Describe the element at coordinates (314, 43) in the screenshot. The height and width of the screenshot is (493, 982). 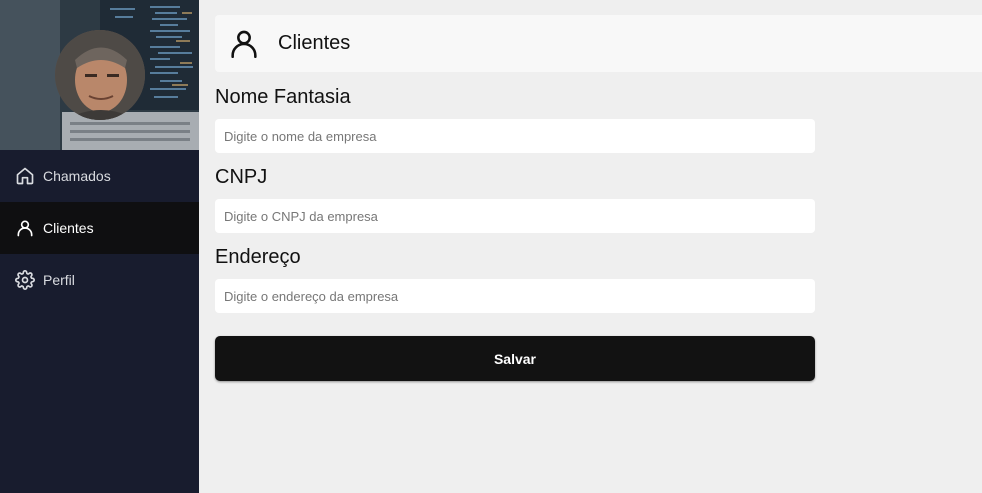
I see `page-title: Clientes` at that location.